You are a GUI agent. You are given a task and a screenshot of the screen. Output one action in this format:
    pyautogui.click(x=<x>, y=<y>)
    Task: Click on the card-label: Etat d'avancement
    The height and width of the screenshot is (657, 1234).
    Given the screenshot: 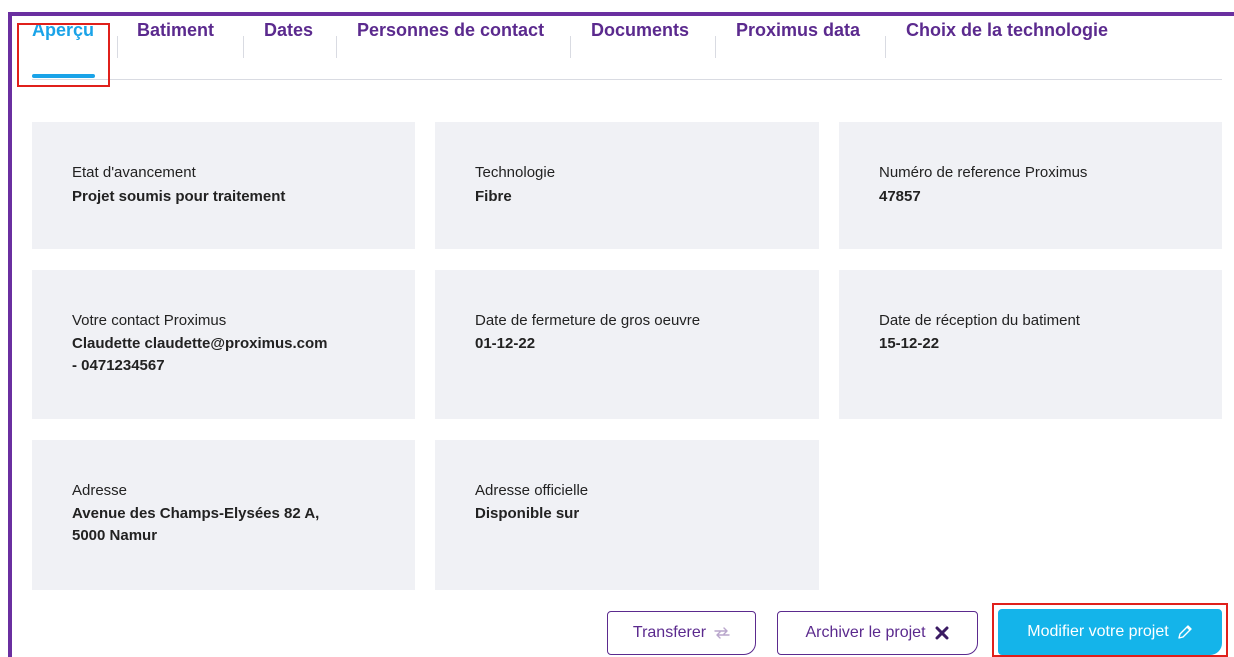 What is the action you would take?
    pyautogui.click(x=134, y=172)
    